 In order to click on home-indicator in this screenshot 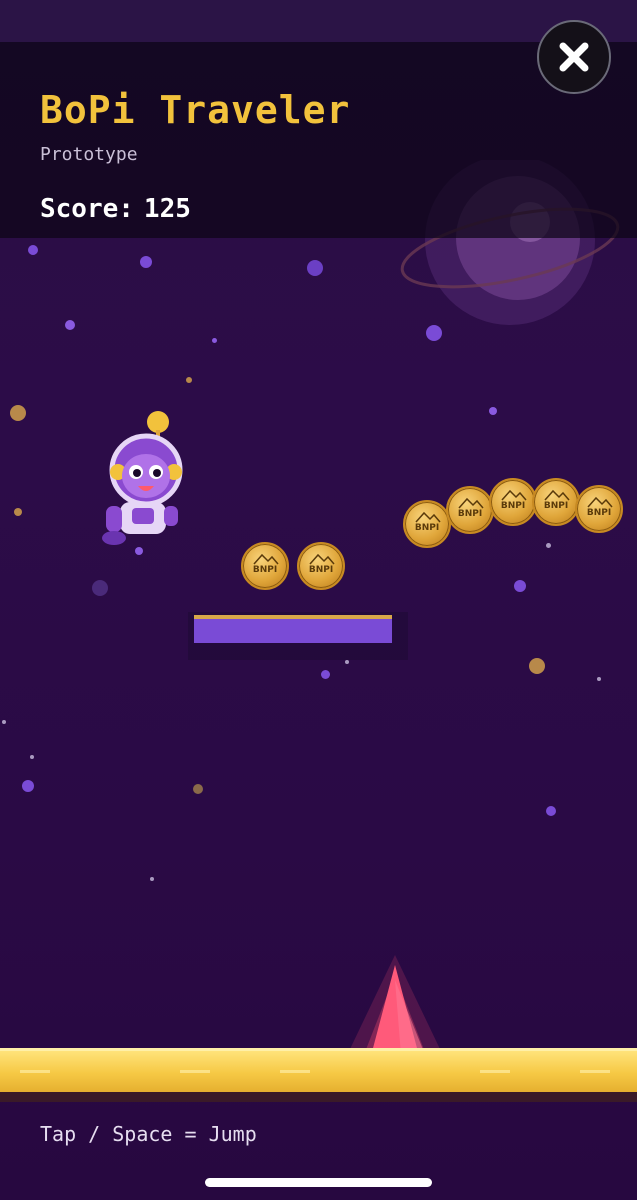, I will do `click(318, 1182)`.